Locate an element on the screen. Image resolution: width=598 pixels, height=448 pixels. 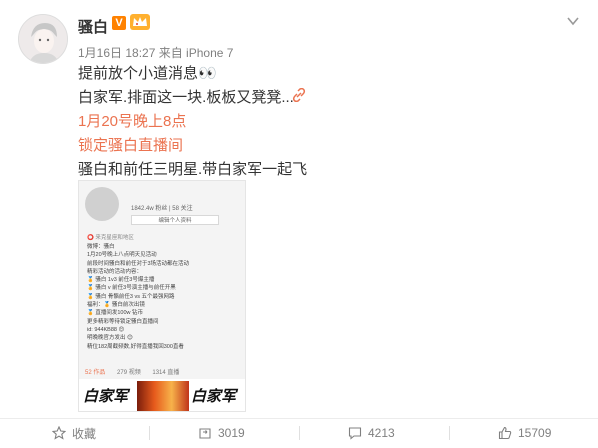
banner-text-right: 白家军 is located at coordinates (214, 396).